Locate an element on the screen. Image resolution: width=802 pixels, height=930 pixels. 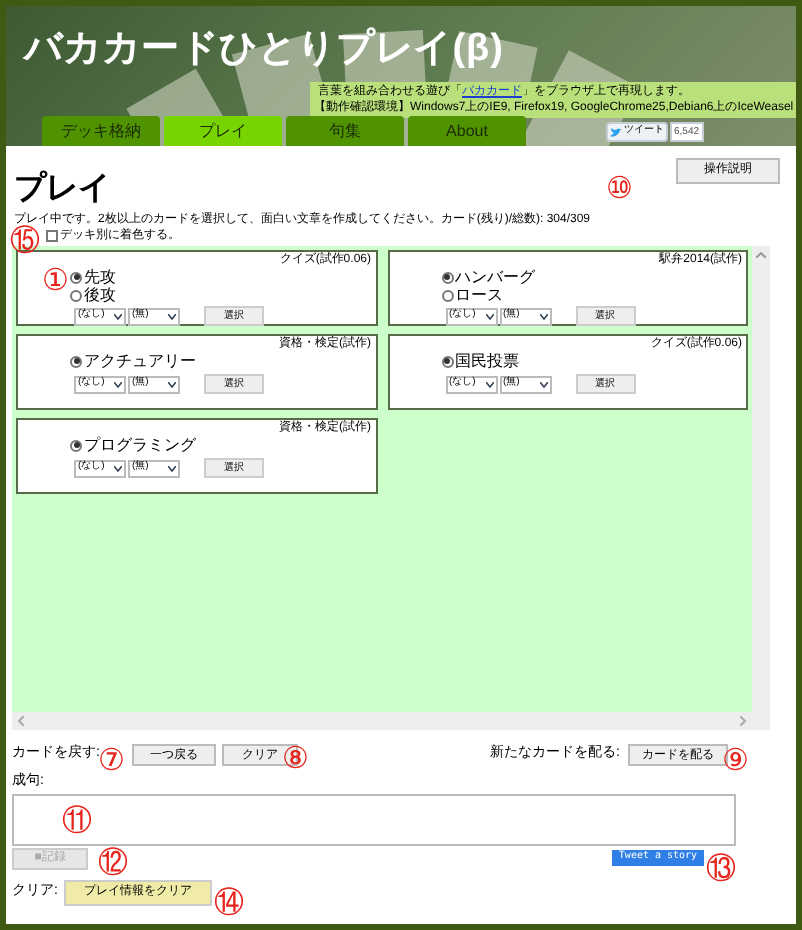
option-label: 先攻 is located at coordinates (100, 277).